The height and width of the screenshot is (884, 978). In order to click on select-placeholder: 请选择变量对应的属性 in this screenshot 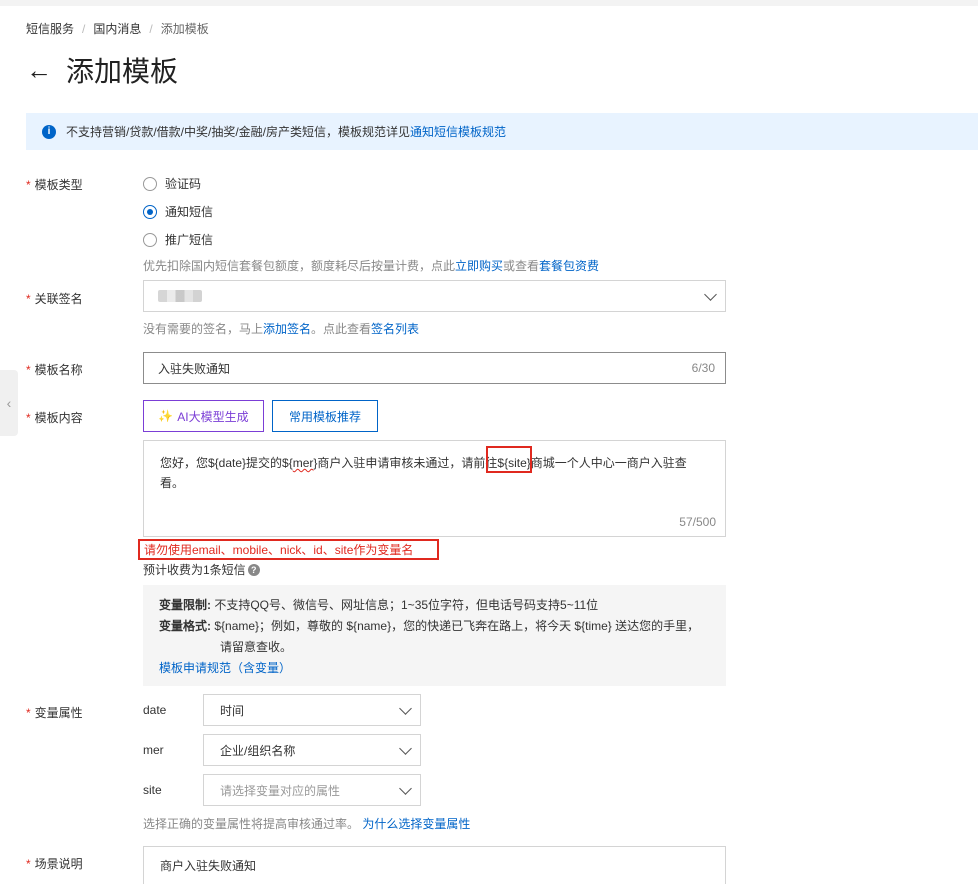, I will do `click(280, 790)`.